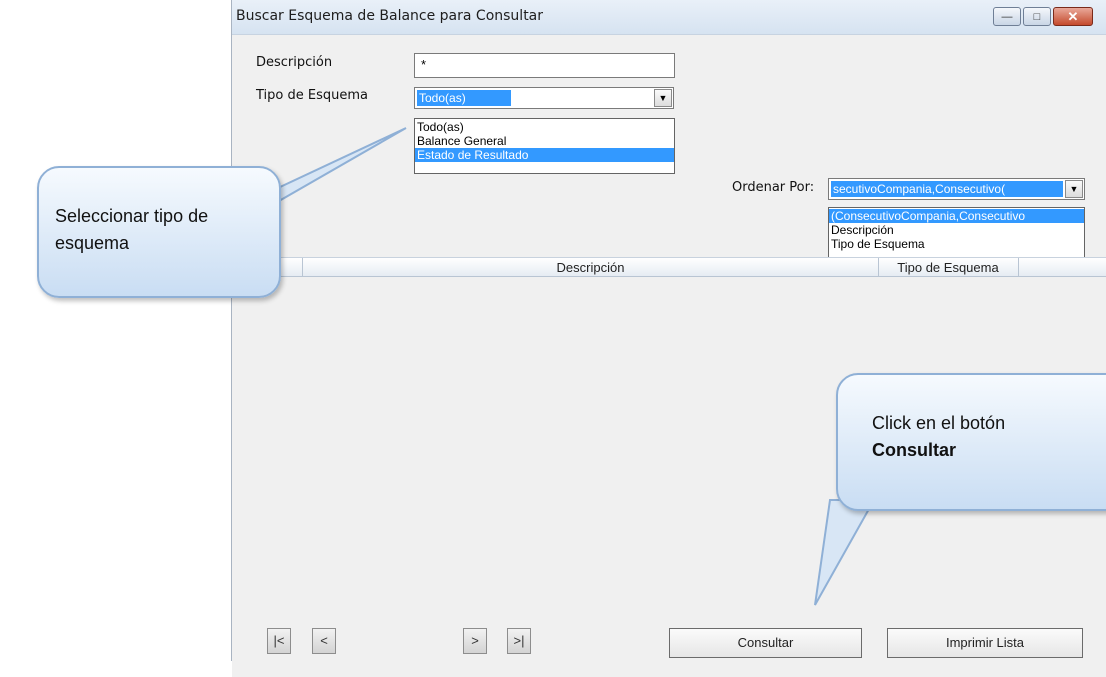 This screenshot has height=677, width=1106. Describe the element at coordinates (132, 216) in the screenshot. I see `callout-tipo-line1: Seleccionar tipo de` at that location.